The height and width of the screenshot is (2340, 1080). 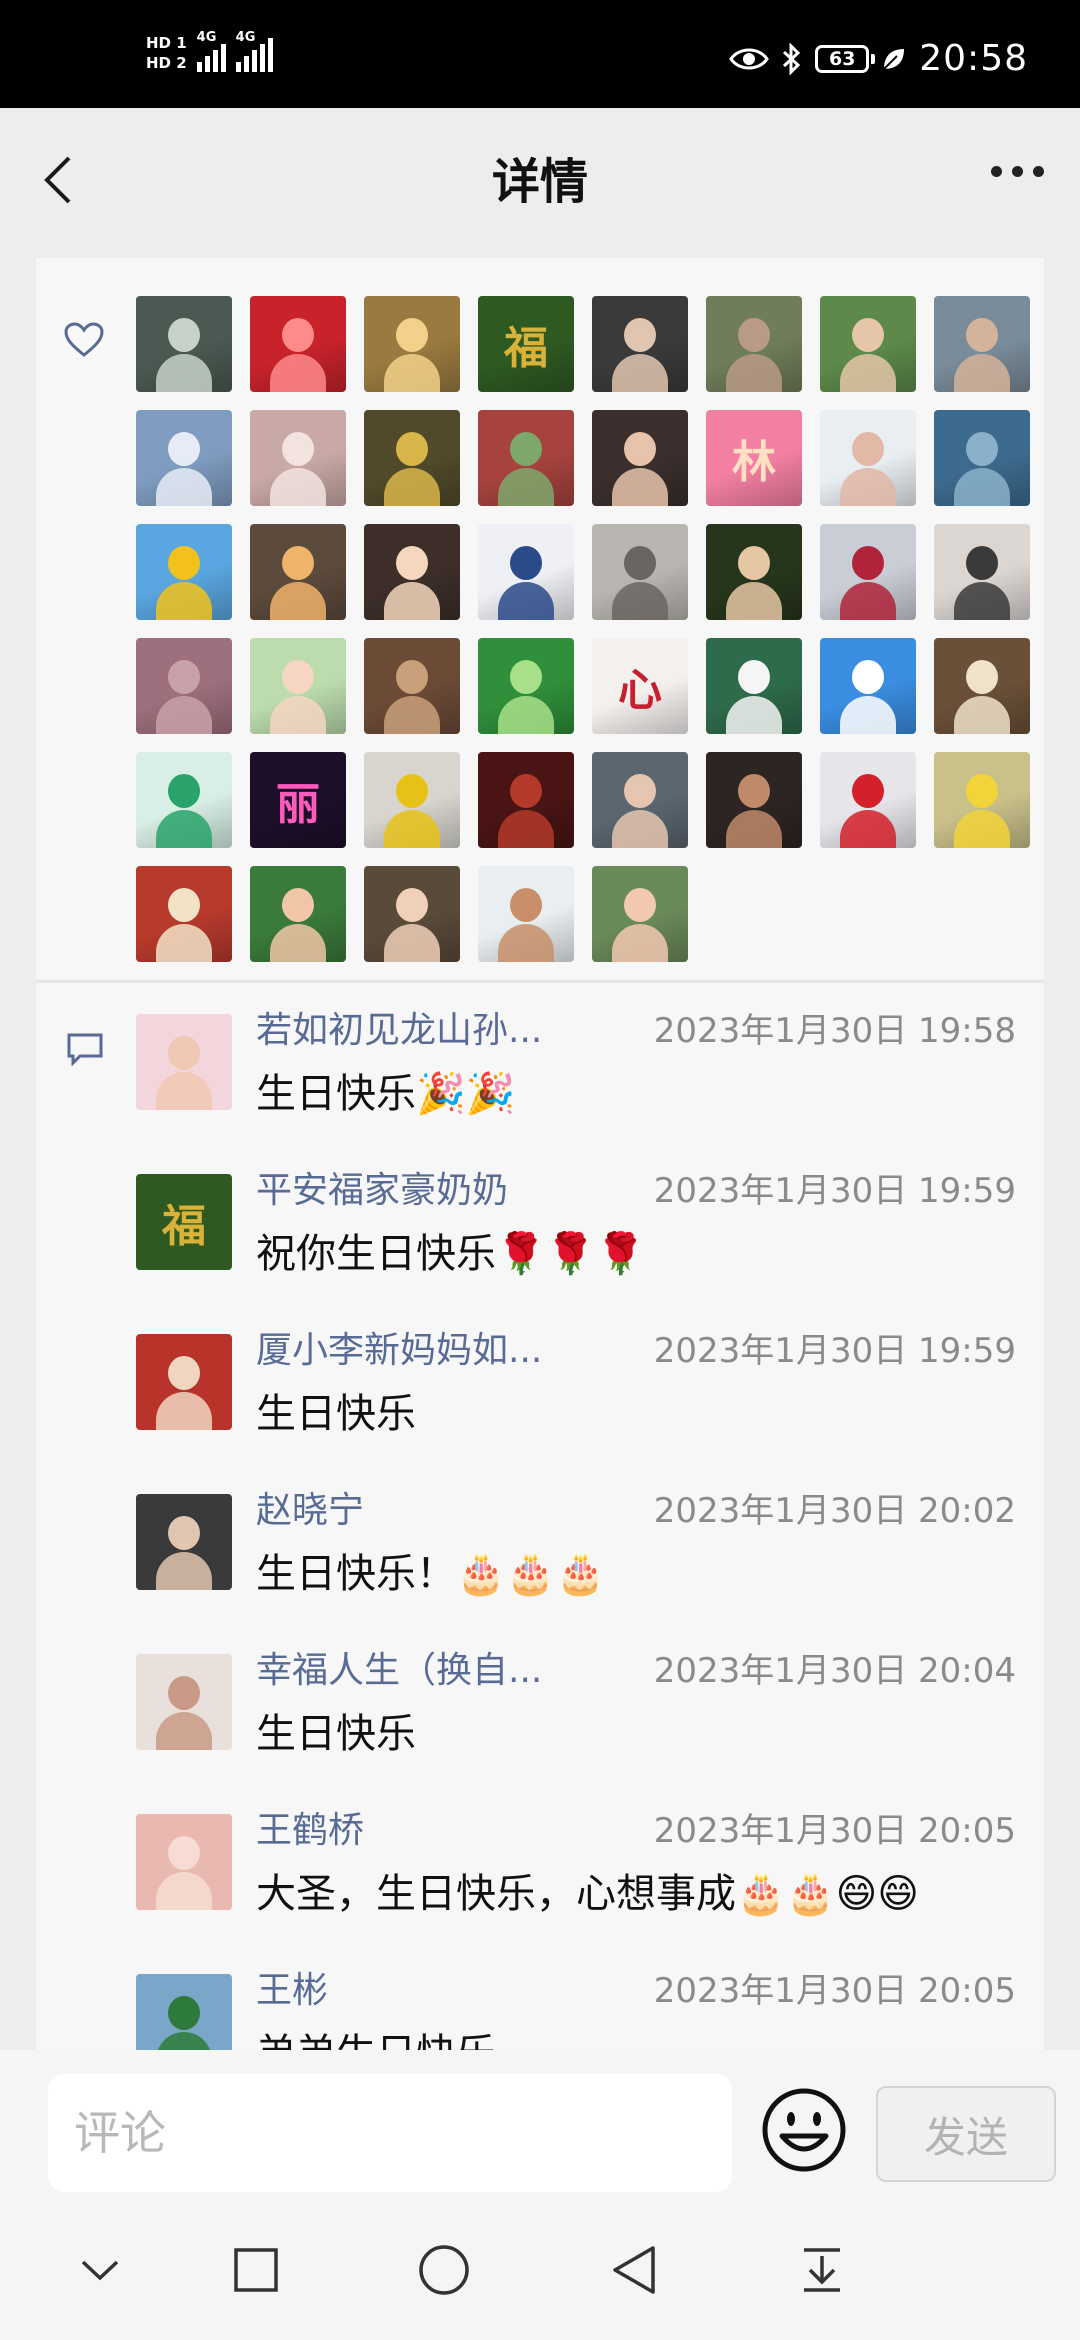 I want to click on battery-indicator: 63, so click(x=845, y=58).